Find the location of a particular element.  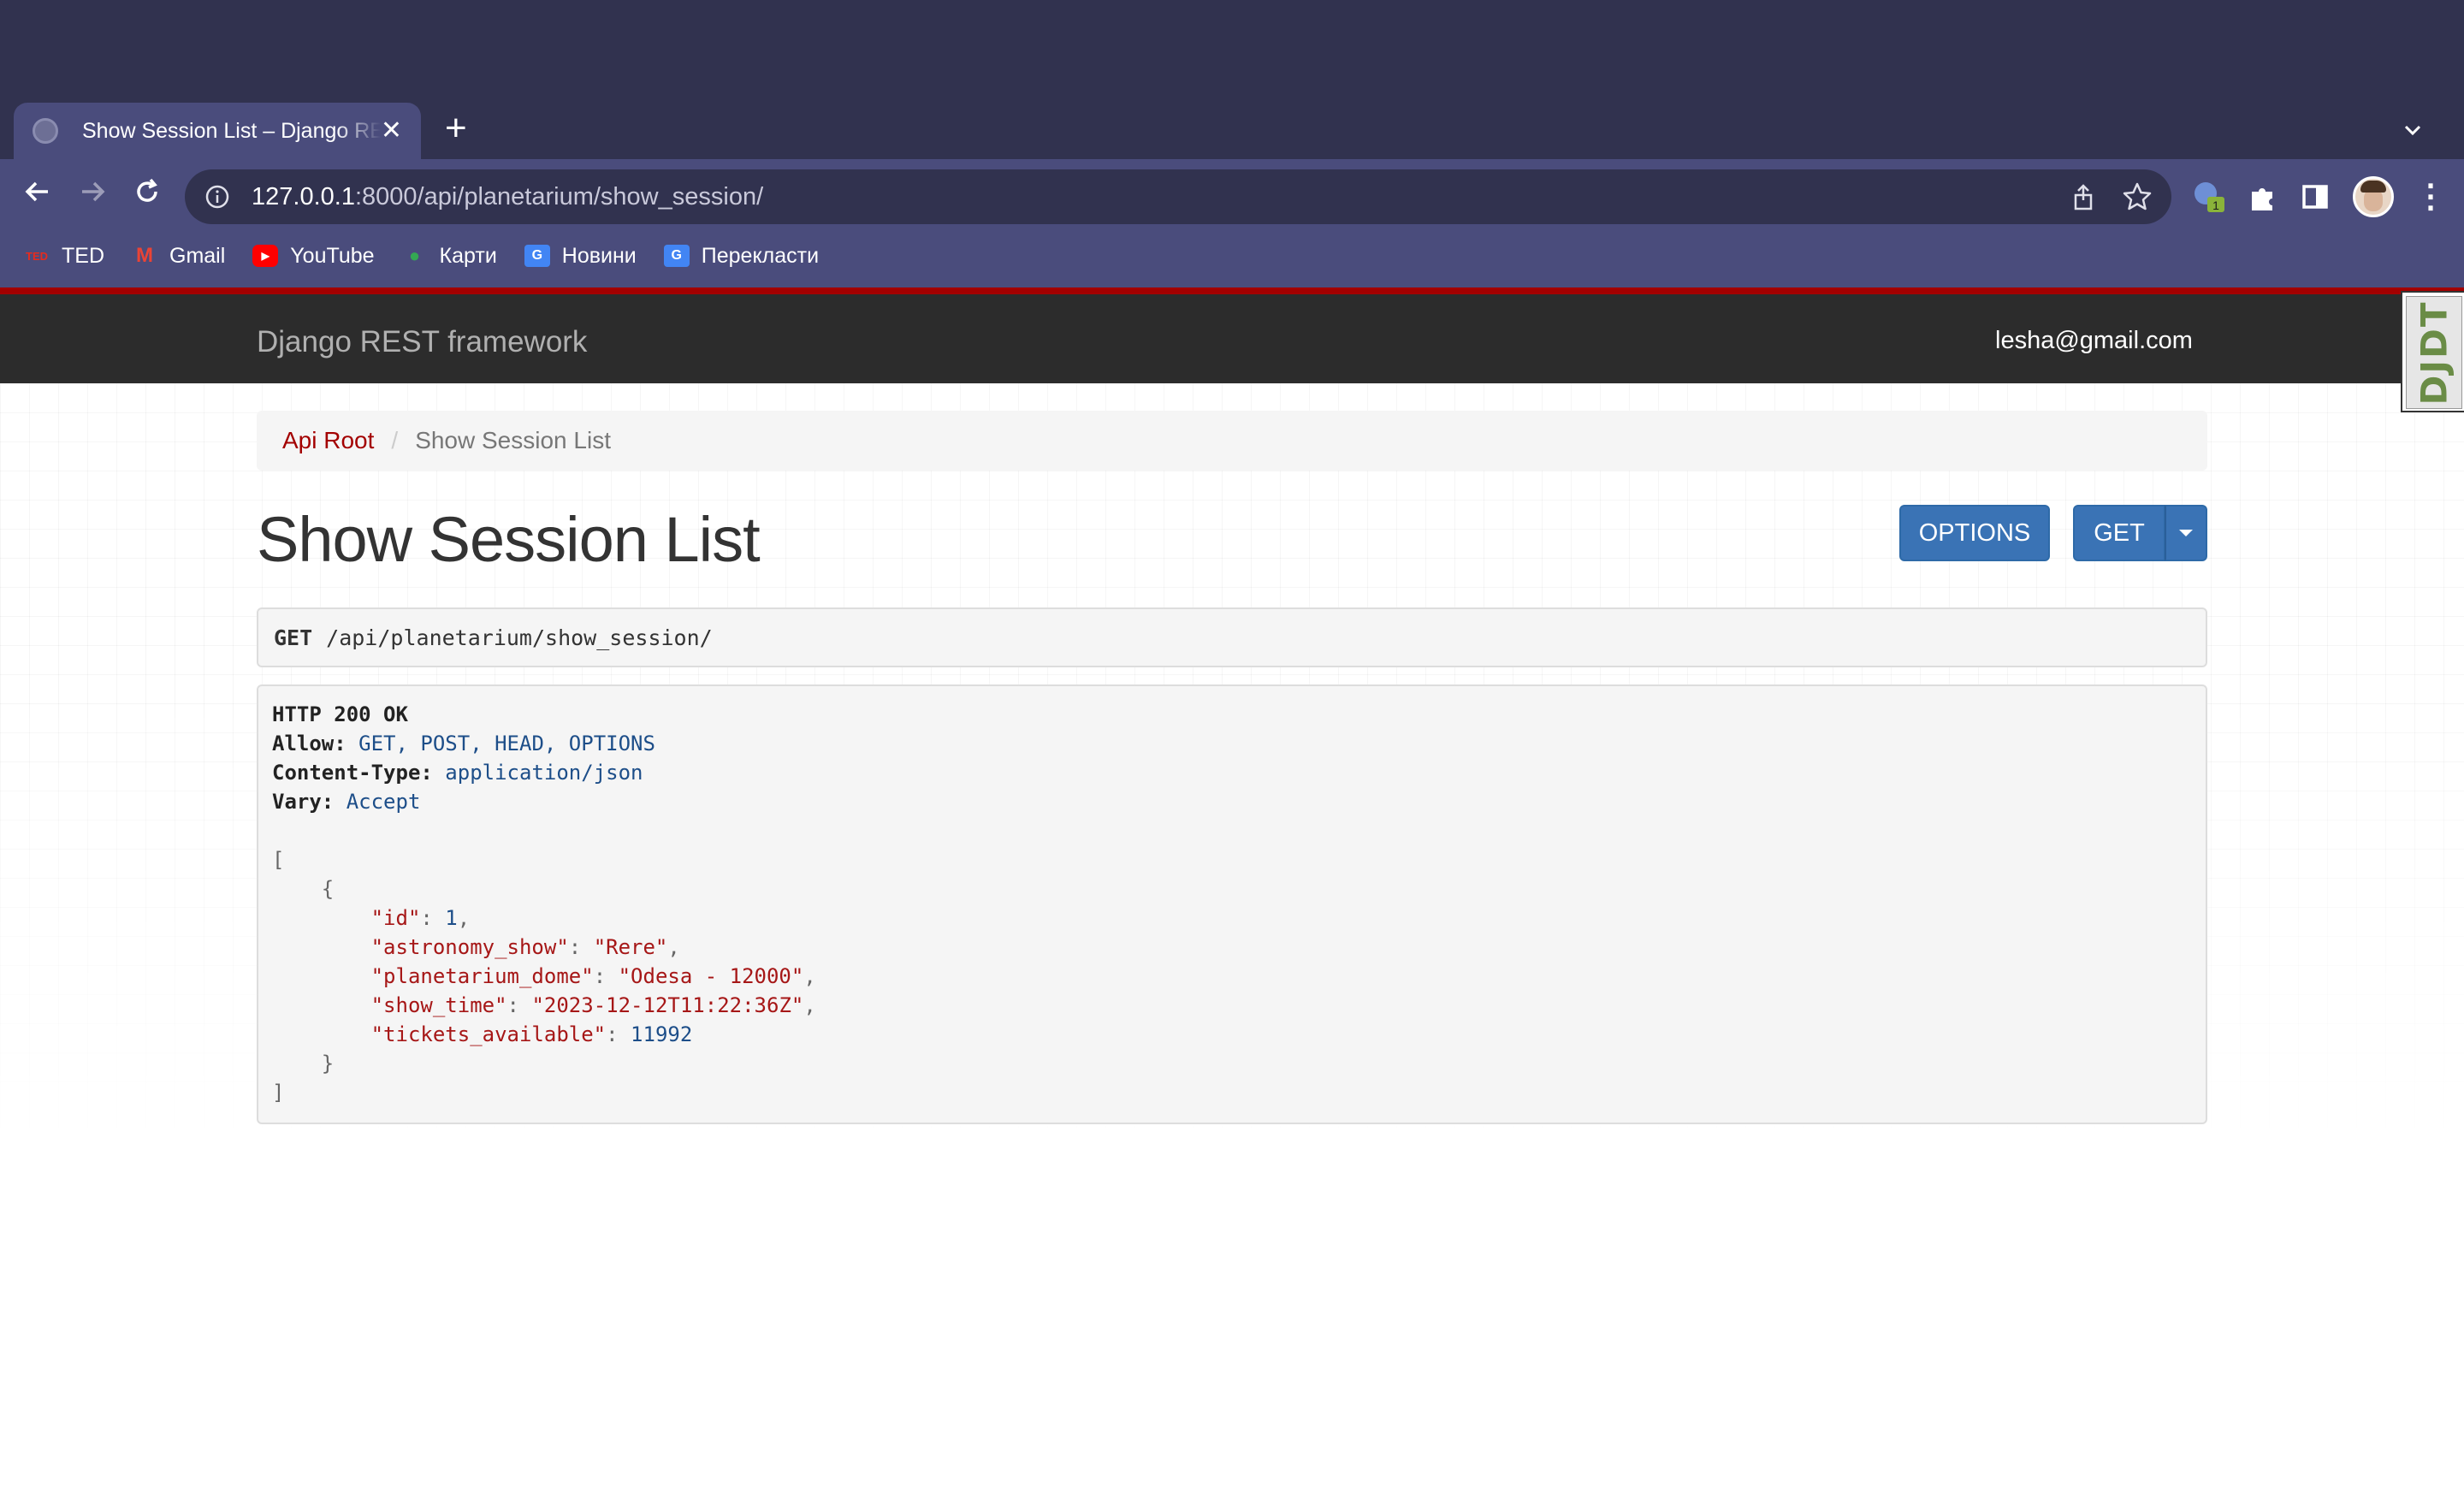

debug-toolbar-box: DJDT is located at coordinates (2434, 352).